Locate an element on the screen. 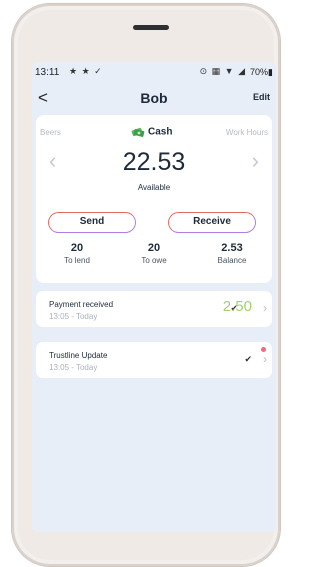 The height and width of the screenshot is (567, 320). stat-balance: 2.53 Balance is located at coordinates (232, 253).